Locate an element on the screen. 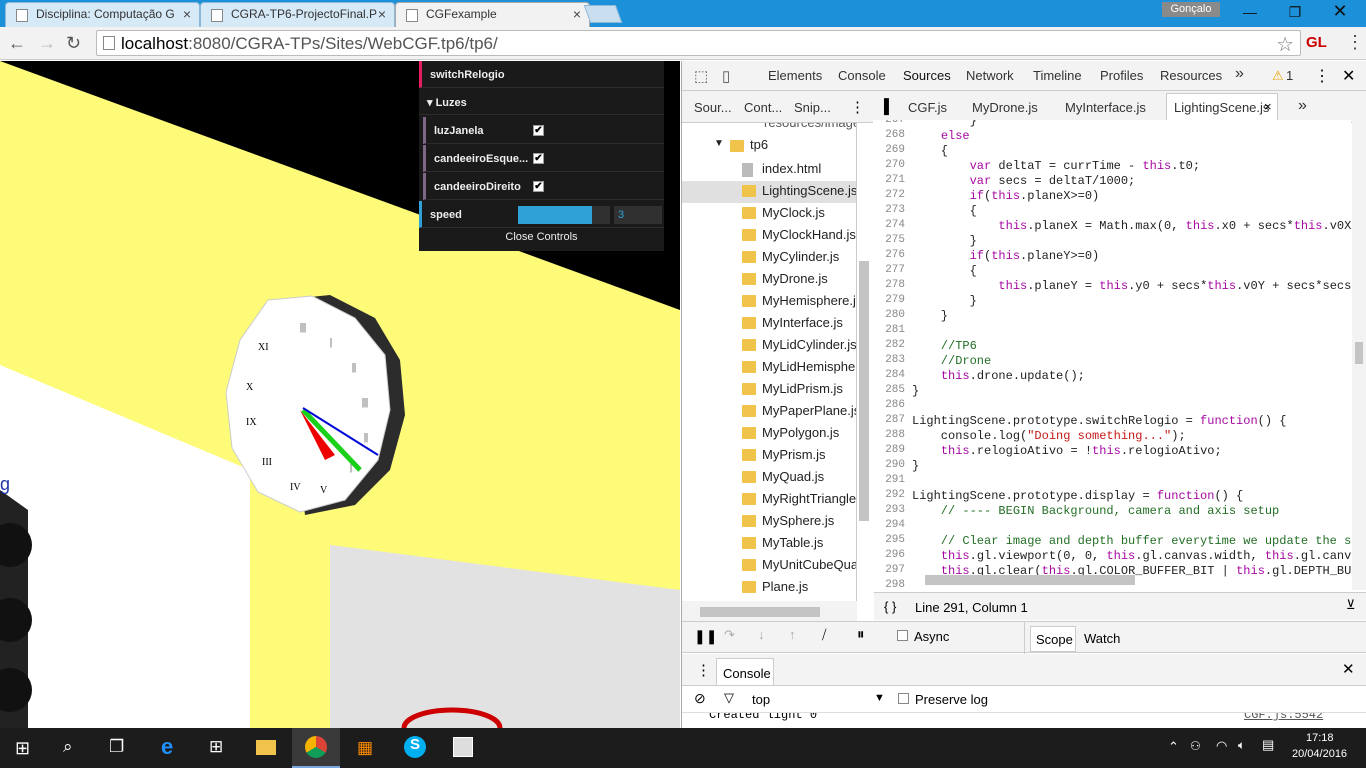  people-icon: ⚇ is located at coordinates (1195, 746).